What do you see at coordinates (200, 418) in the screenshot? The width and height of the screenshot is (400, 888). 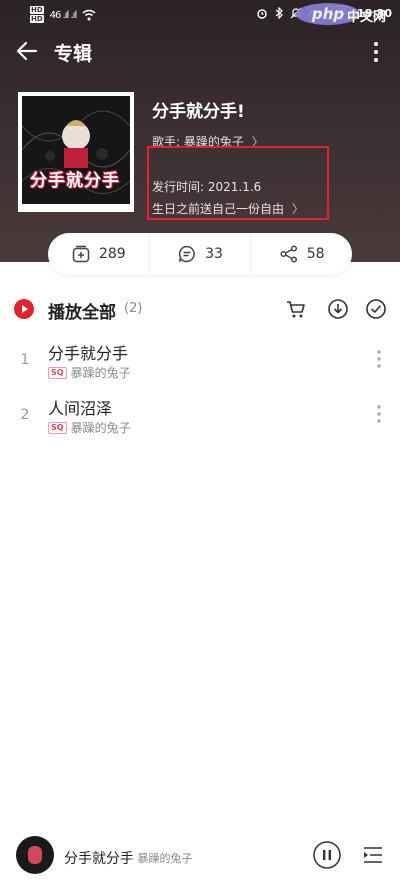 I see `song-row: 2 人间沼泽 SQ 暴躁的兔子` at bounding box center [200, 418].